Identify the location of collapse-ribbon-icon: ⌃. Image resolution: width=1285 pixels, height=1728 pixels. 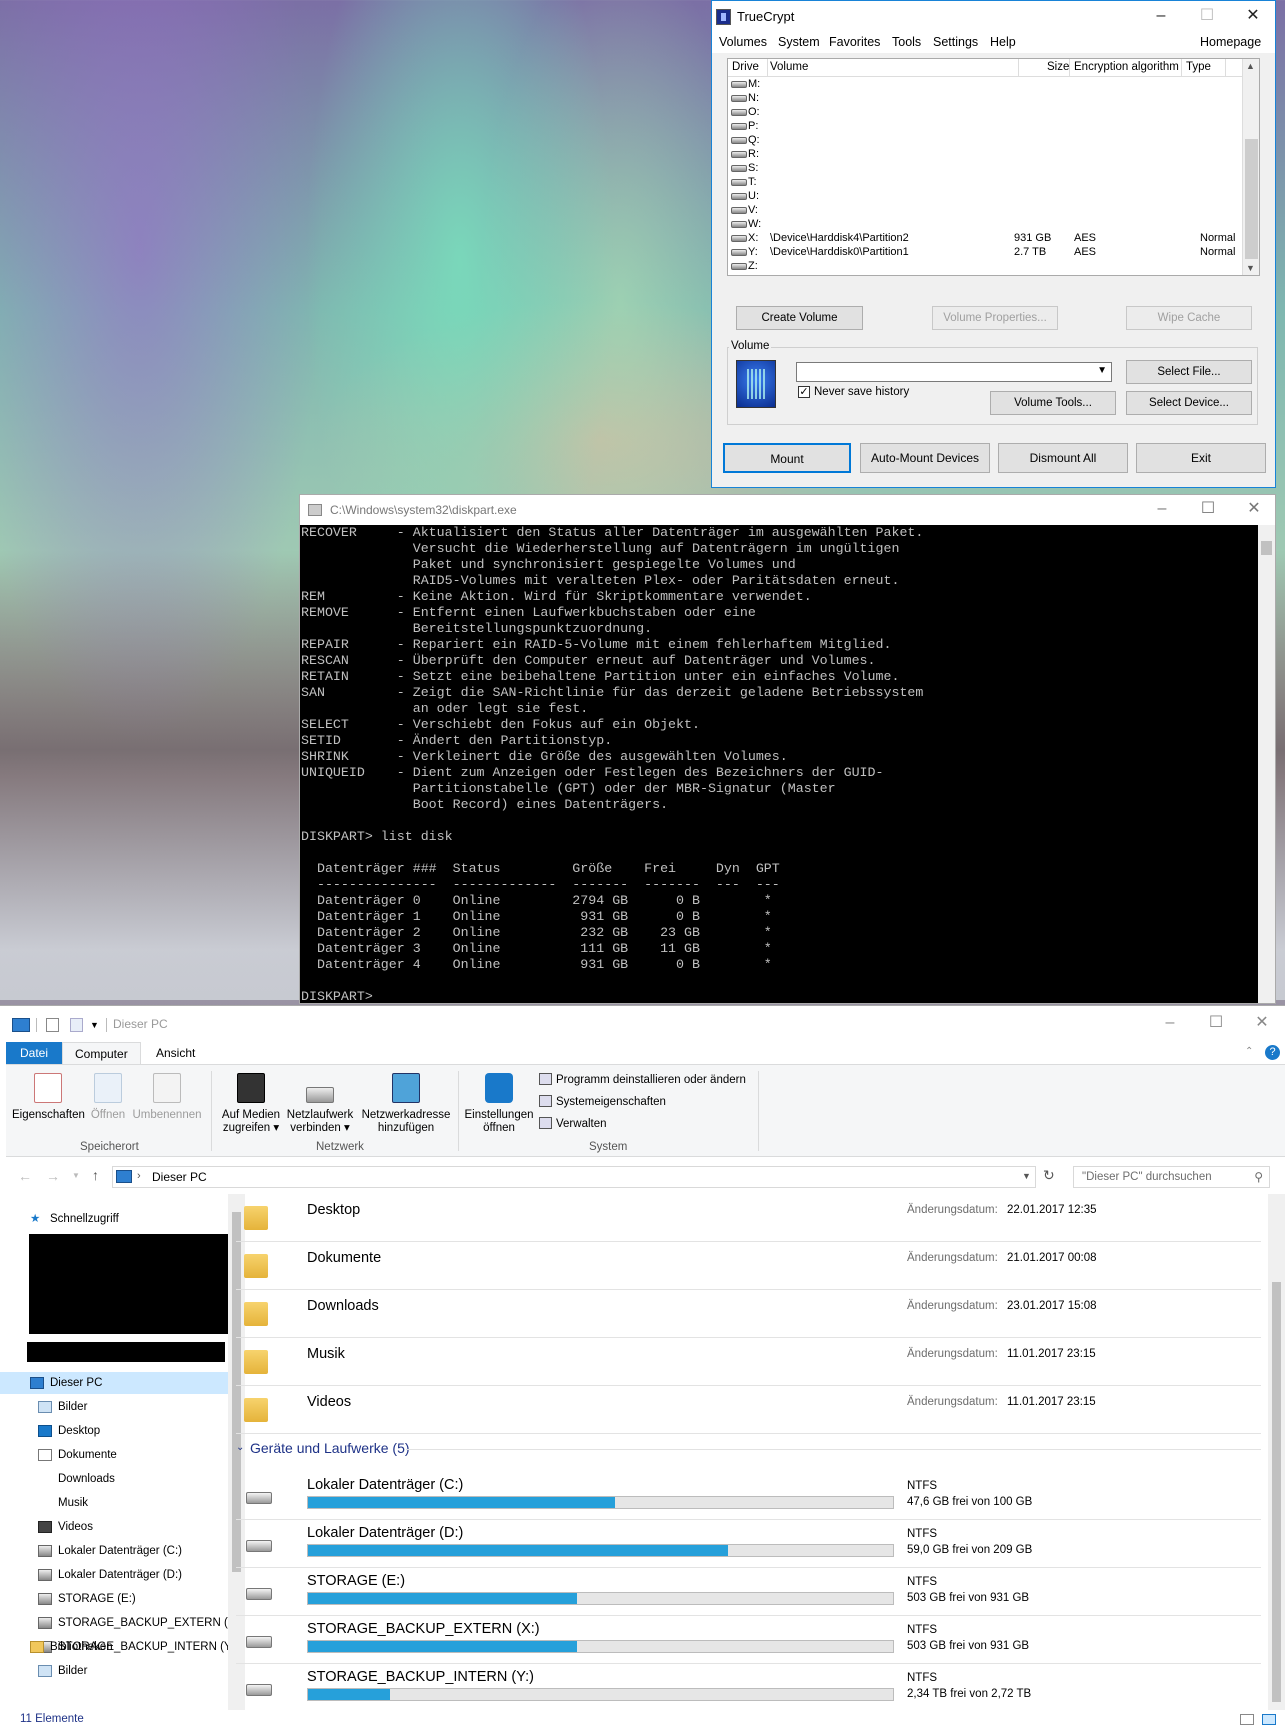
(1249, 1051).